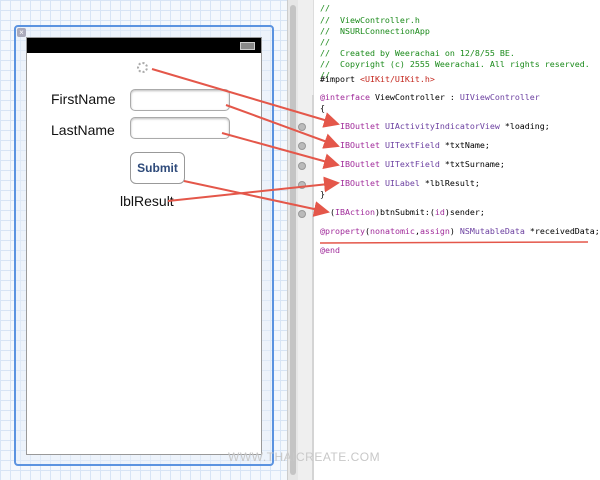 The width and height of the screenshot is (600, 480). What do you see at coordinates (245, 98) in the screenshot?
I see `arrow-loading` at bounding box center [245, 98].